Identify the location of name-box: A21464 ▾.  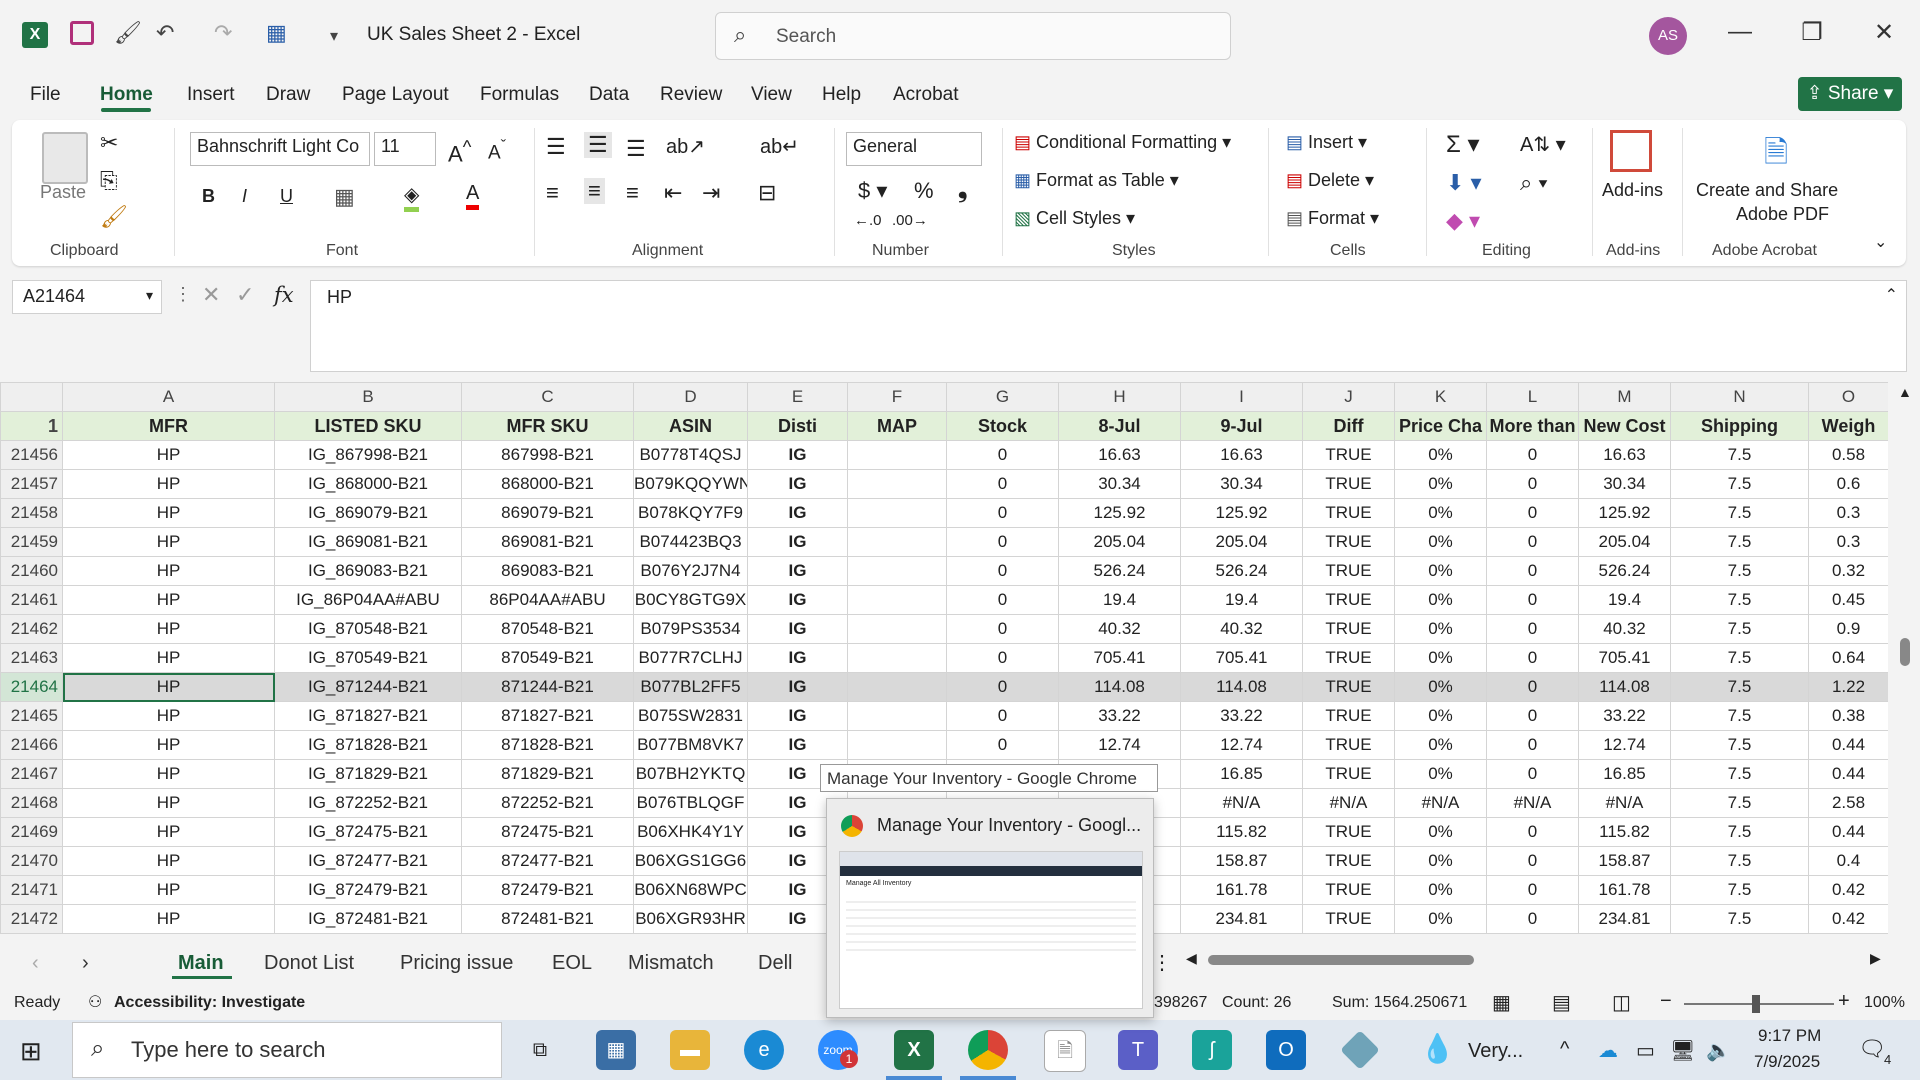
(87, 297).